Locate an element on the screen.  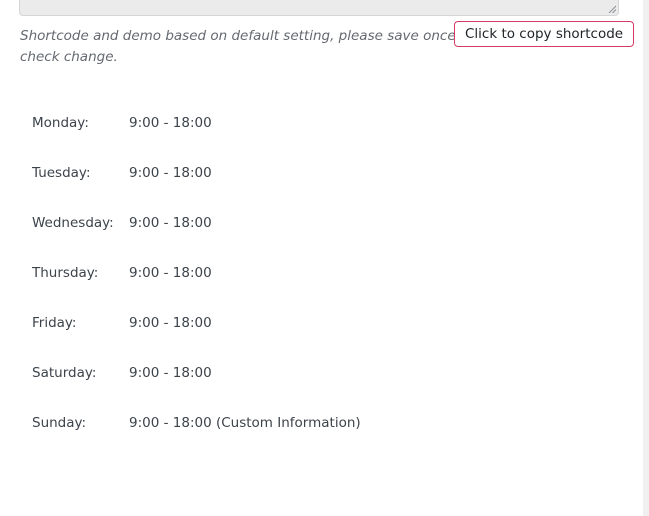
copy-shortcode-button: Click to copy shortcode is located at coordinates (544, 34).